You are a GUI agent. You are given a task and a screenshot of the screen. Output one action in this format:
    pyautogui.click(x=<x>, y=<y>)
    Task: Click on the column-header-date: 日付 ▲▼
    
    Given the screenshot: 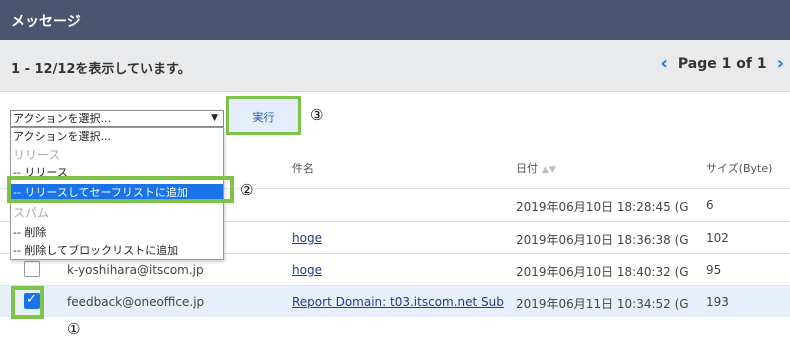 What is the action you would take?
    pyautogui.click(x=536, y=168)
    